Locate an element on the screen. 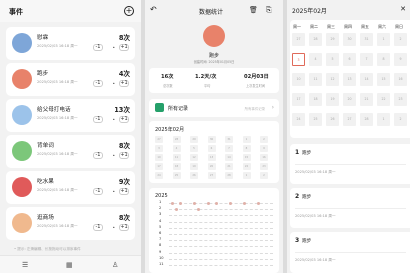  day-cell: 21 is located at coordinates (366, 99).